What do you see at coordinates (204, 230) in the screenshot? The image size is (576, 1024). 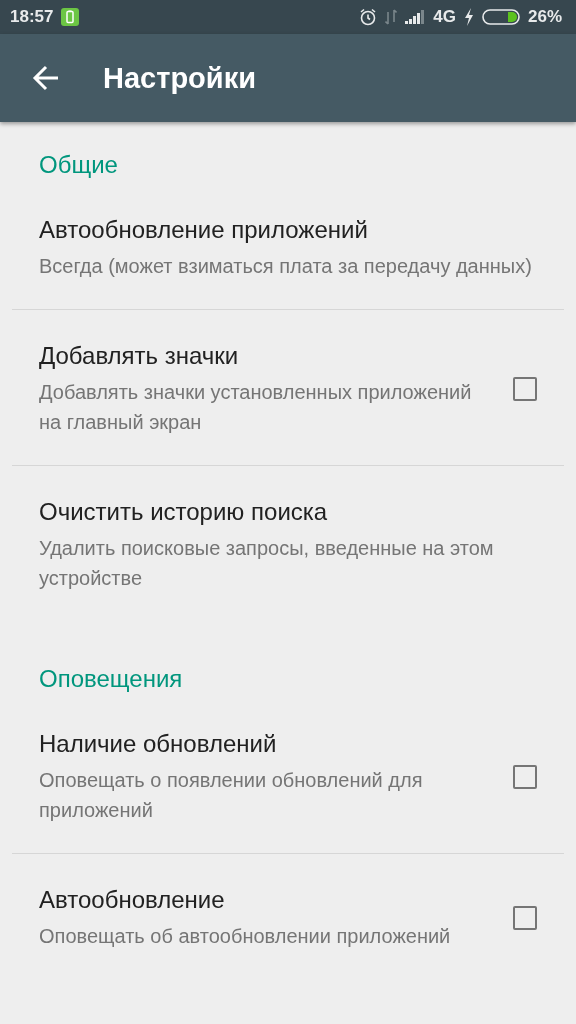 I see `setting-title: Автообновление приложений` at bounding box center [204, 230].